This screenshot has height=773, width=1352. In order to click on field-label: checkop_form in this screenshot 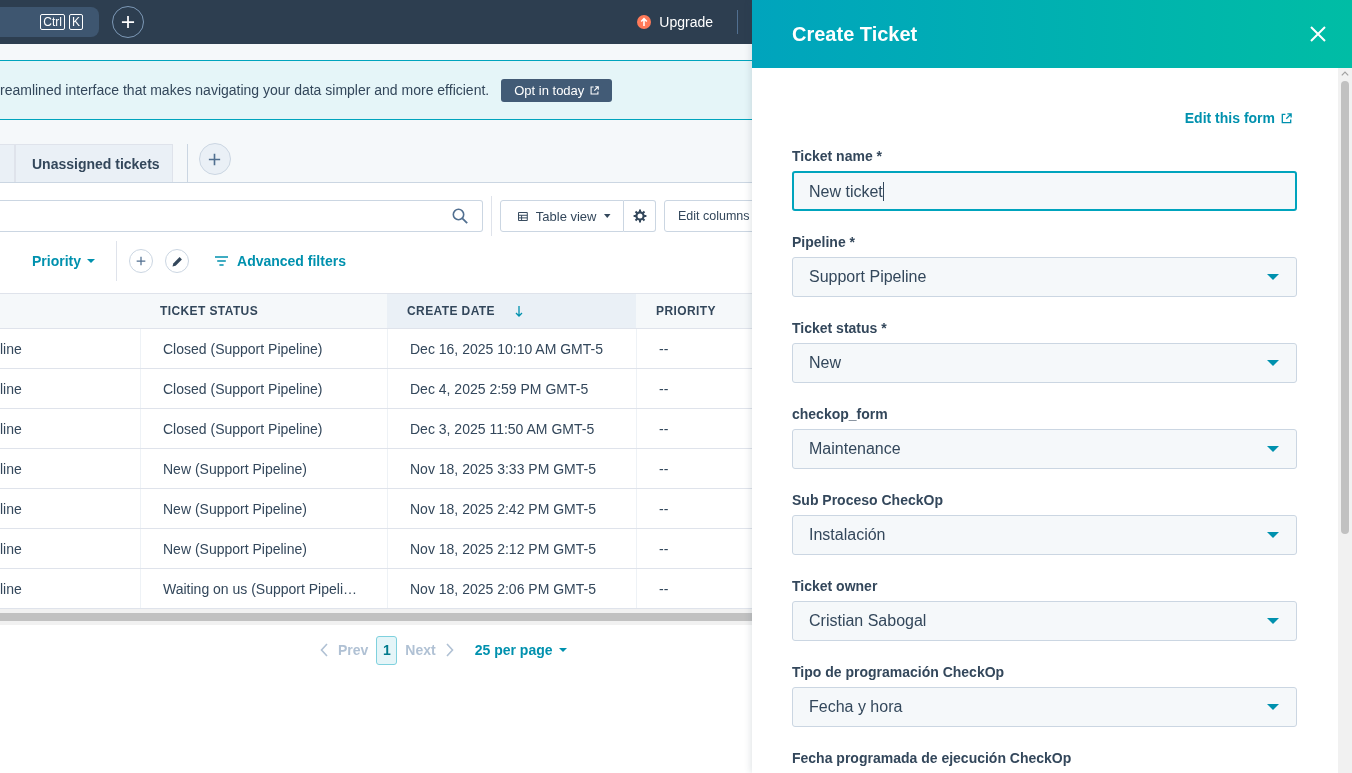, I will do `click(840, 414)`.